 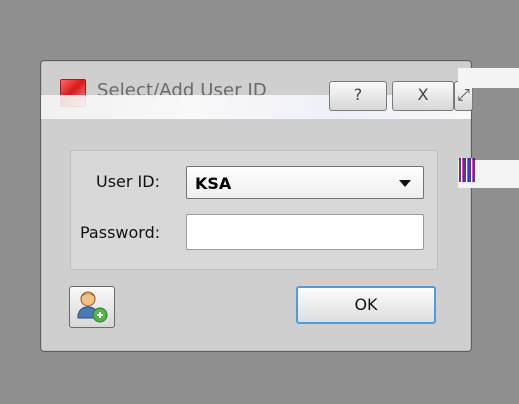 I want to click on title-bar: Select/Add User ID ? X ⤢, so click(x=257, y=93).